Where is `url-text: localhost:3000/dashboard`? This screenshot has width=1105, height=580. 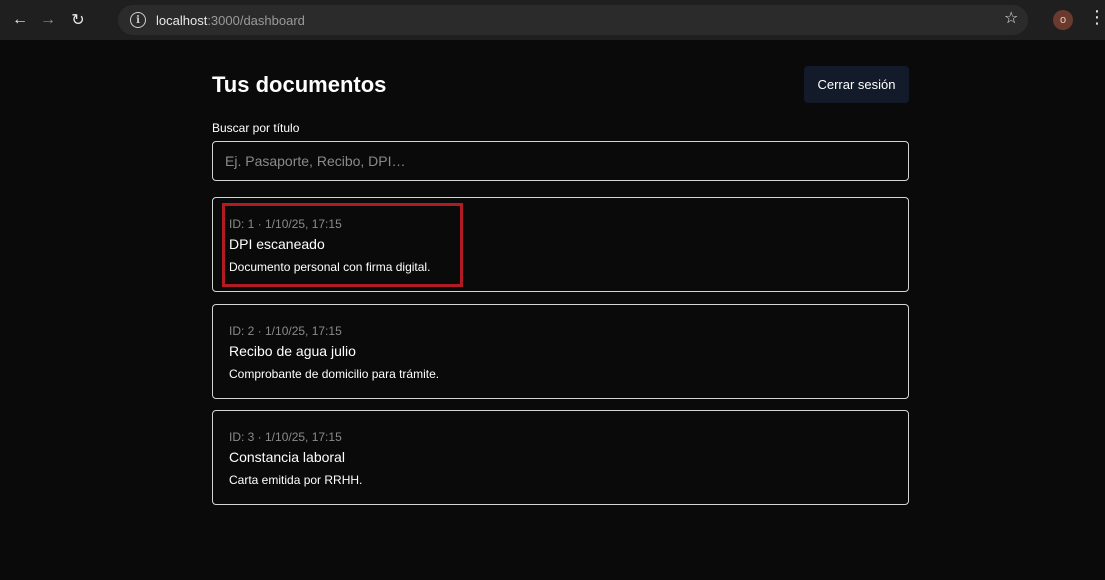
url-text: localhost:3000/dashboard is located at coordinates (230, 20).